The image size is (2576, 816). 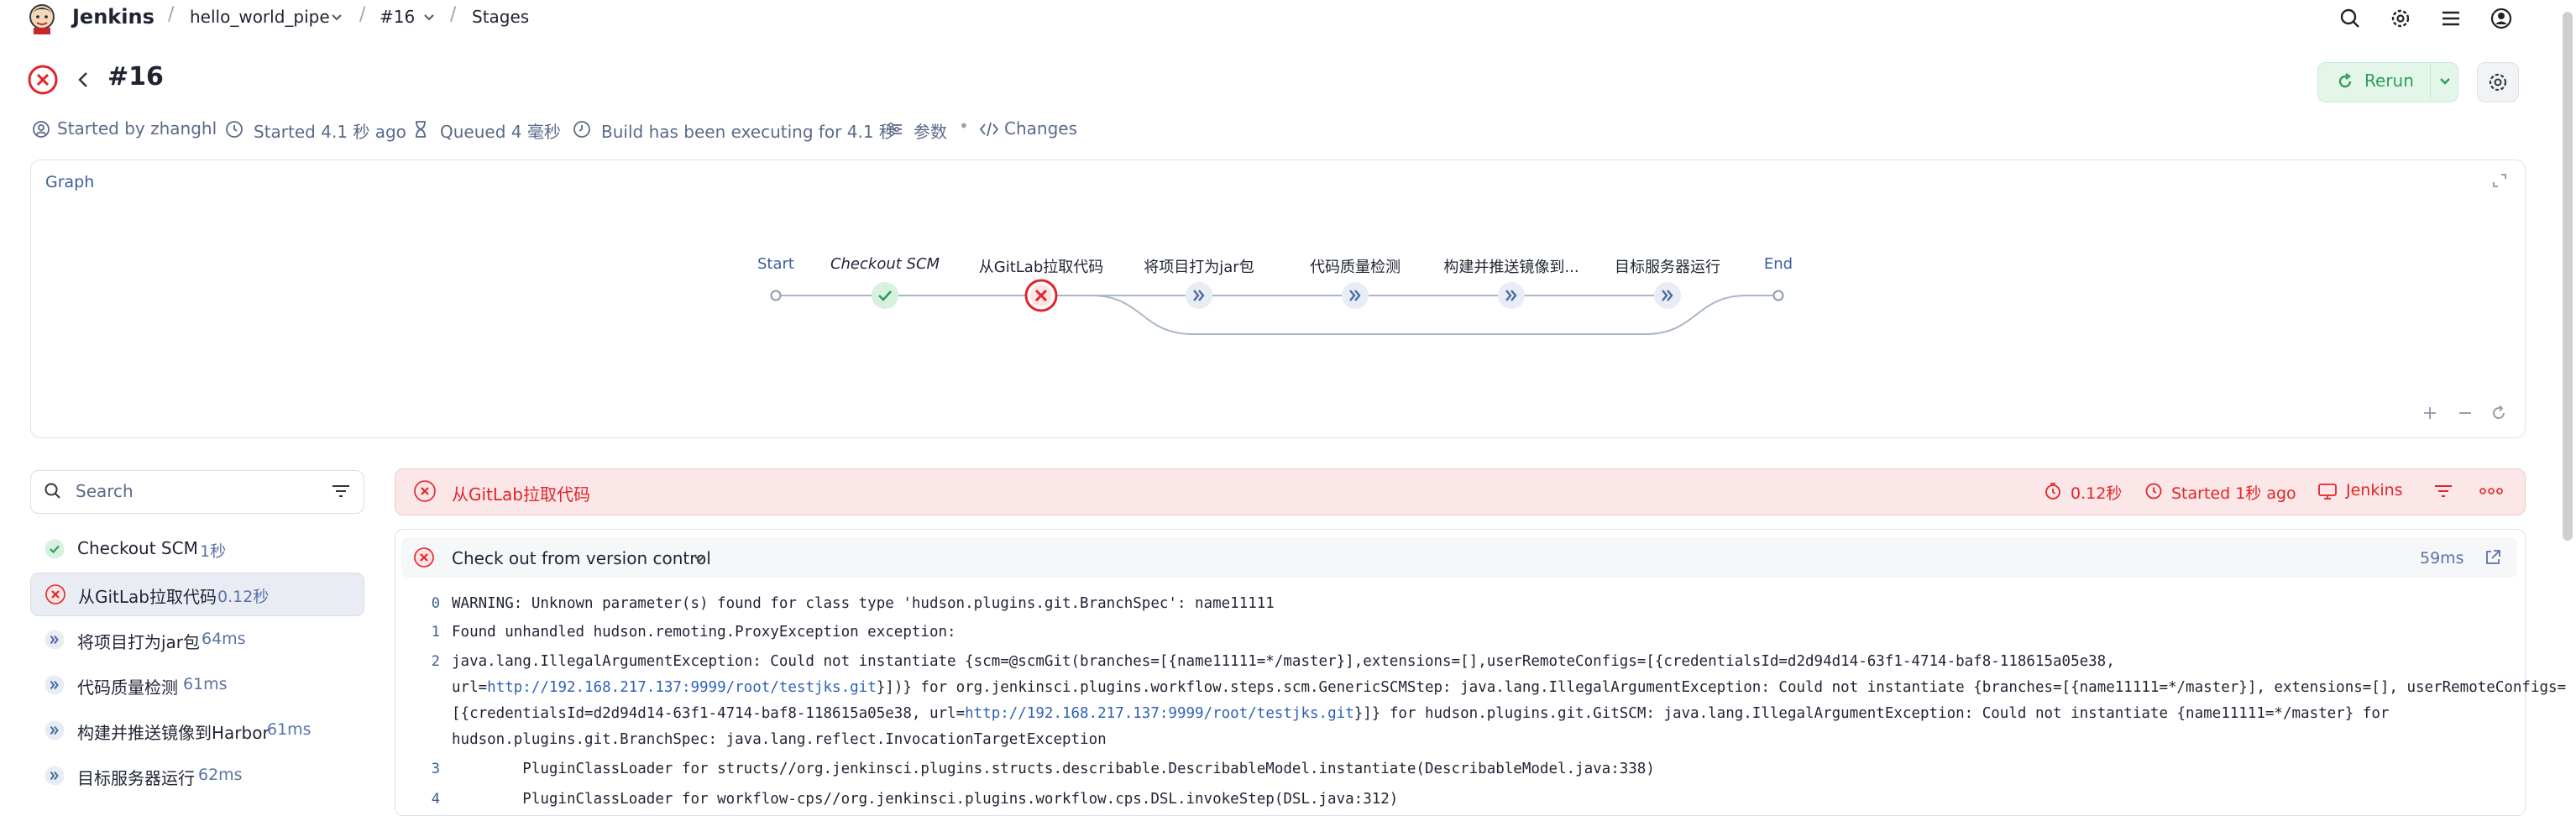 What do you see at coordinates (2153, 491) in the screenshot?
I see `clock-icon` at bounding box center [2153, 491].